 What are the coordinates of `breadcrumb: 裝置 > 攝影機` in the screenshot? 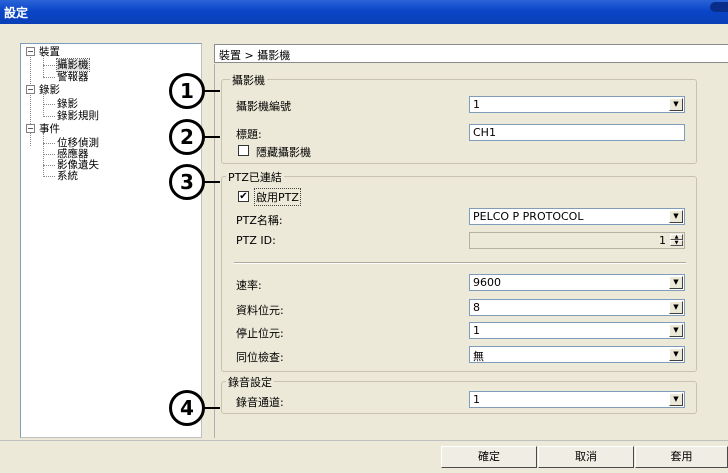 It's located at (471, 53).